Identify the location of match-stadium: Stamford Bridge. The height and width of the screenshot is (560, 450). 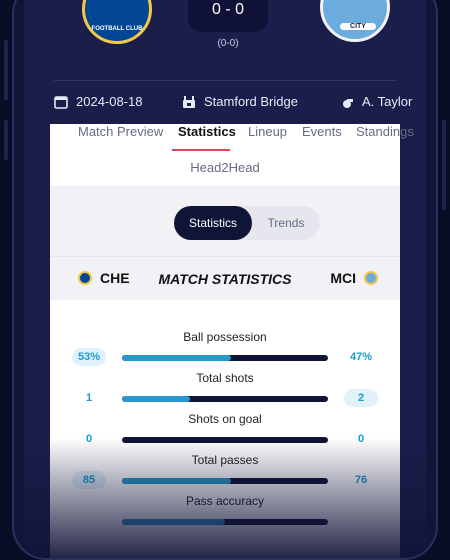
(240, 101).